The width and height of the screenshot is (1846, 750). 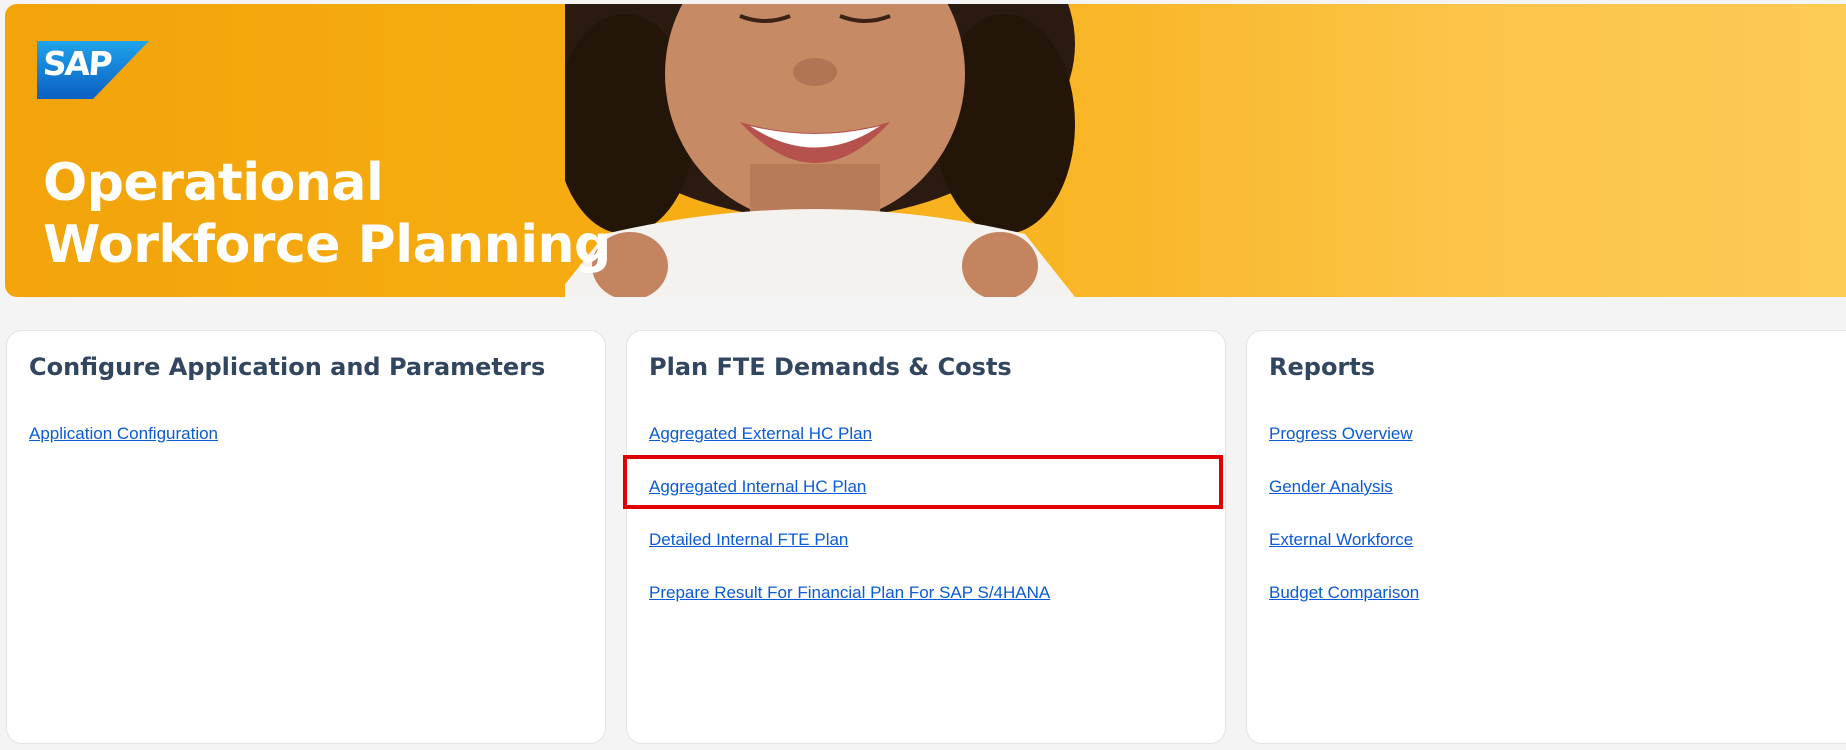 What do you see at coordinates (849, 503) in the screenshot?
I see `list-item: Aggregated Internal HC Plan` at bounding box center [849, 503].